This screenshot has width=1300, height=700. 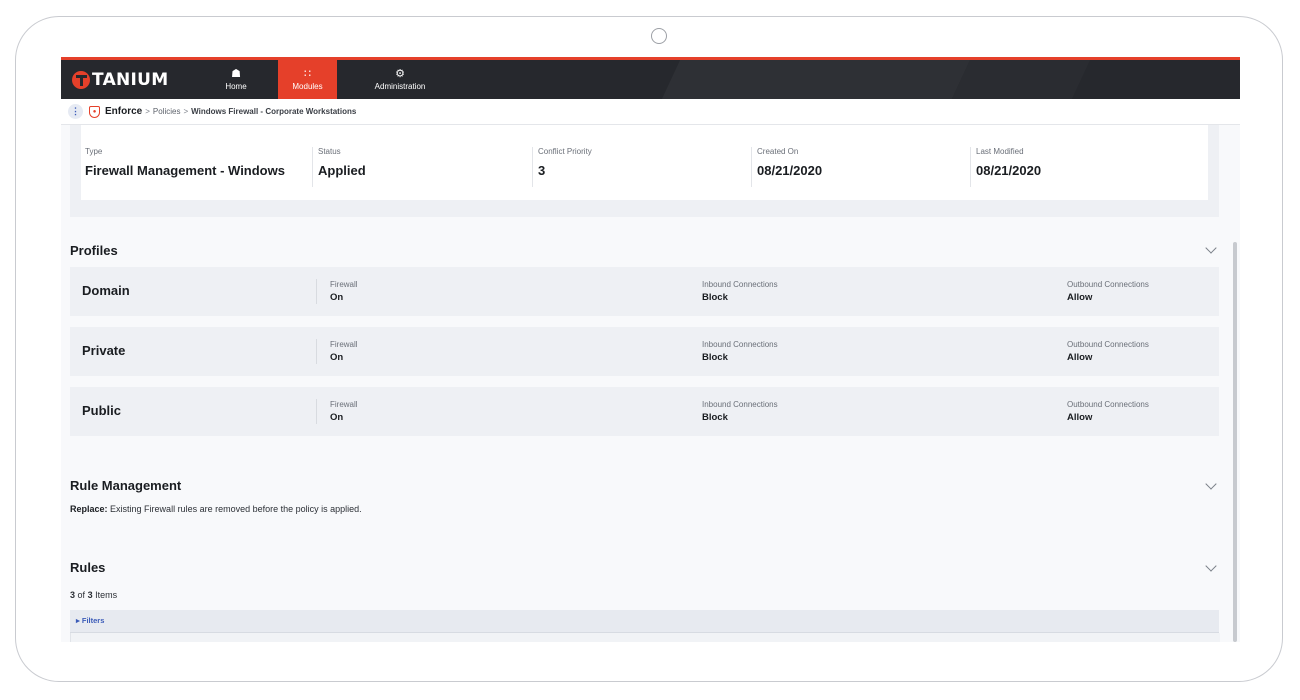 What do you see at coordinates (106, 595) in the screenshot?
I see `rules-items-text: Items` at bounding box center [106, 595].